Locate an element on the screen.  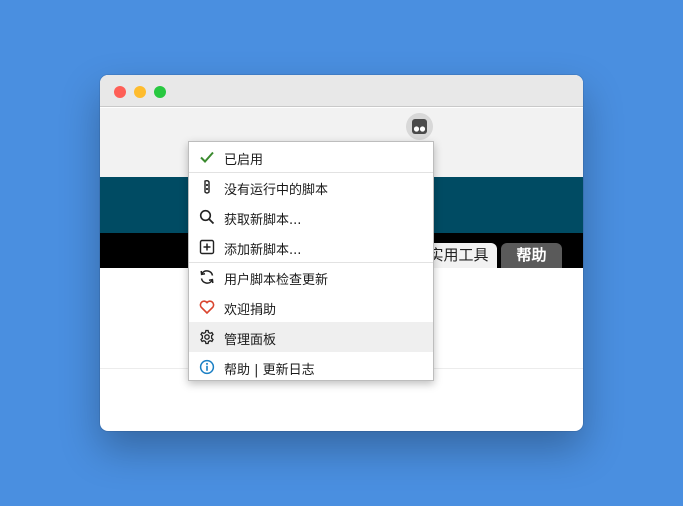
tampermonkey-extension-button is located at coordinates (419, 126).